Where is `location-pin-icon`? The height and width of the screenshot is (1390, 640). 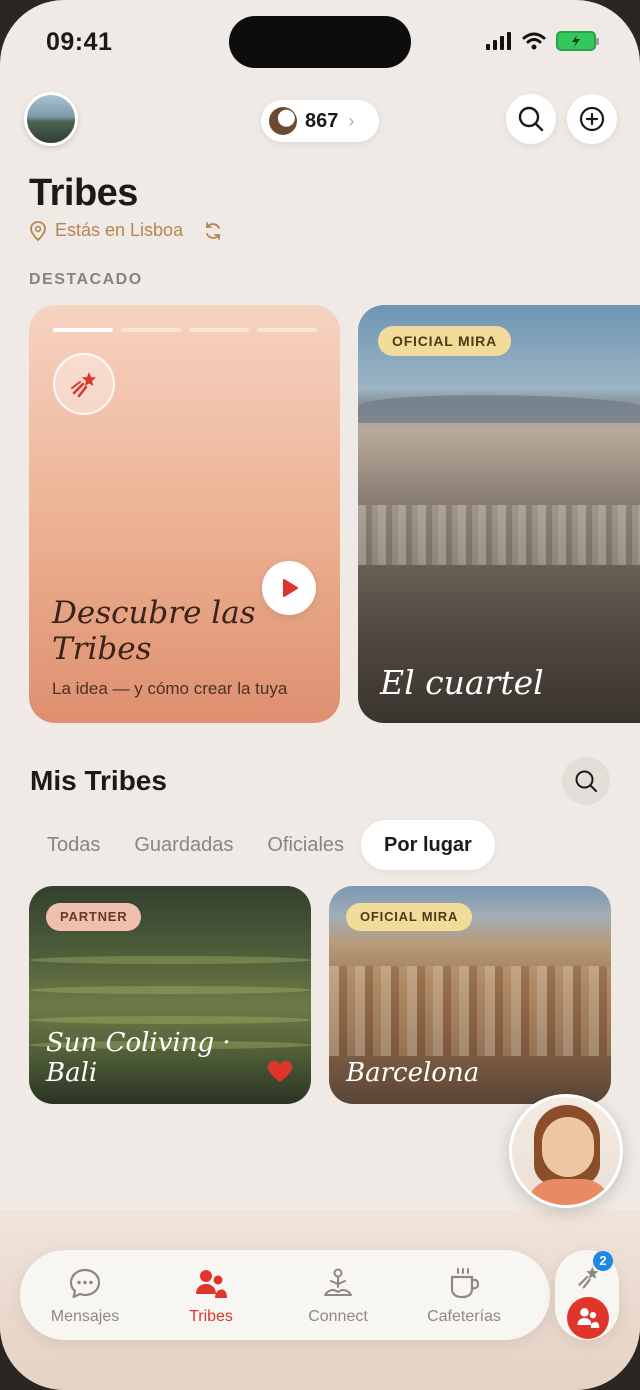
location-pin-icon is located at coordinates (38, 230).